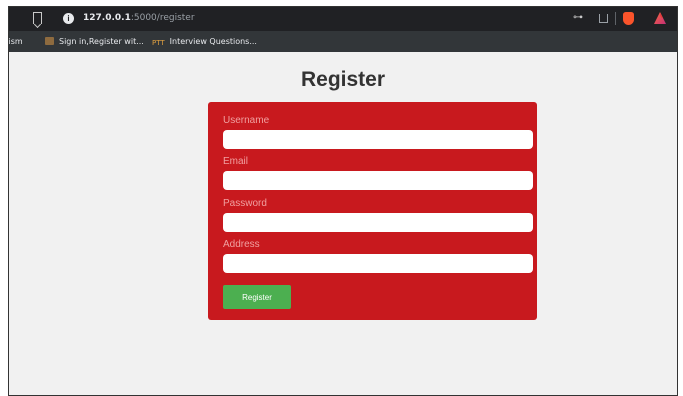 Image resolution: width=683 pixels, height=396 pixels. What do you see at coordinates (162, 18) in the screenshot?
I see `url-path: :5000/register` at bounding box center [162, 18].